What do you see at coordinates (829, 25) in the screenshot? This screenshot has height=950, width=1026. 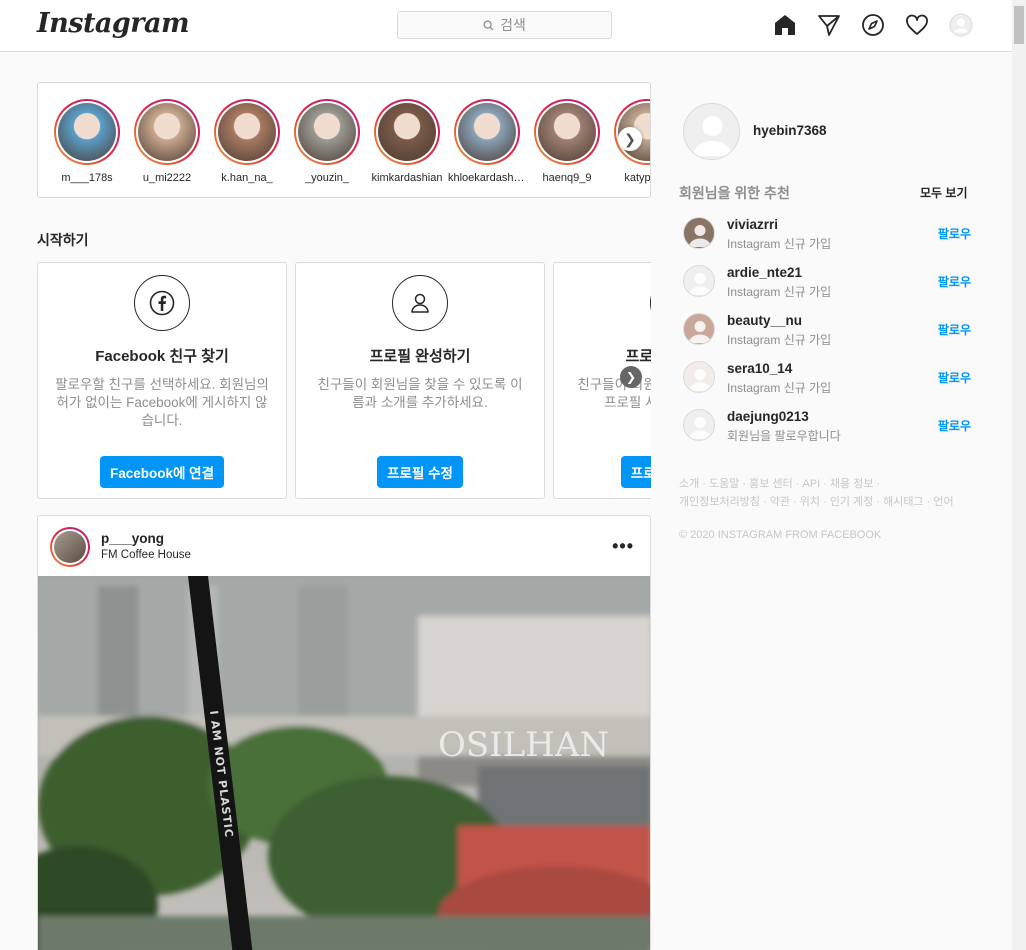 I see `direct-icon` at bounding box center [829, 25].